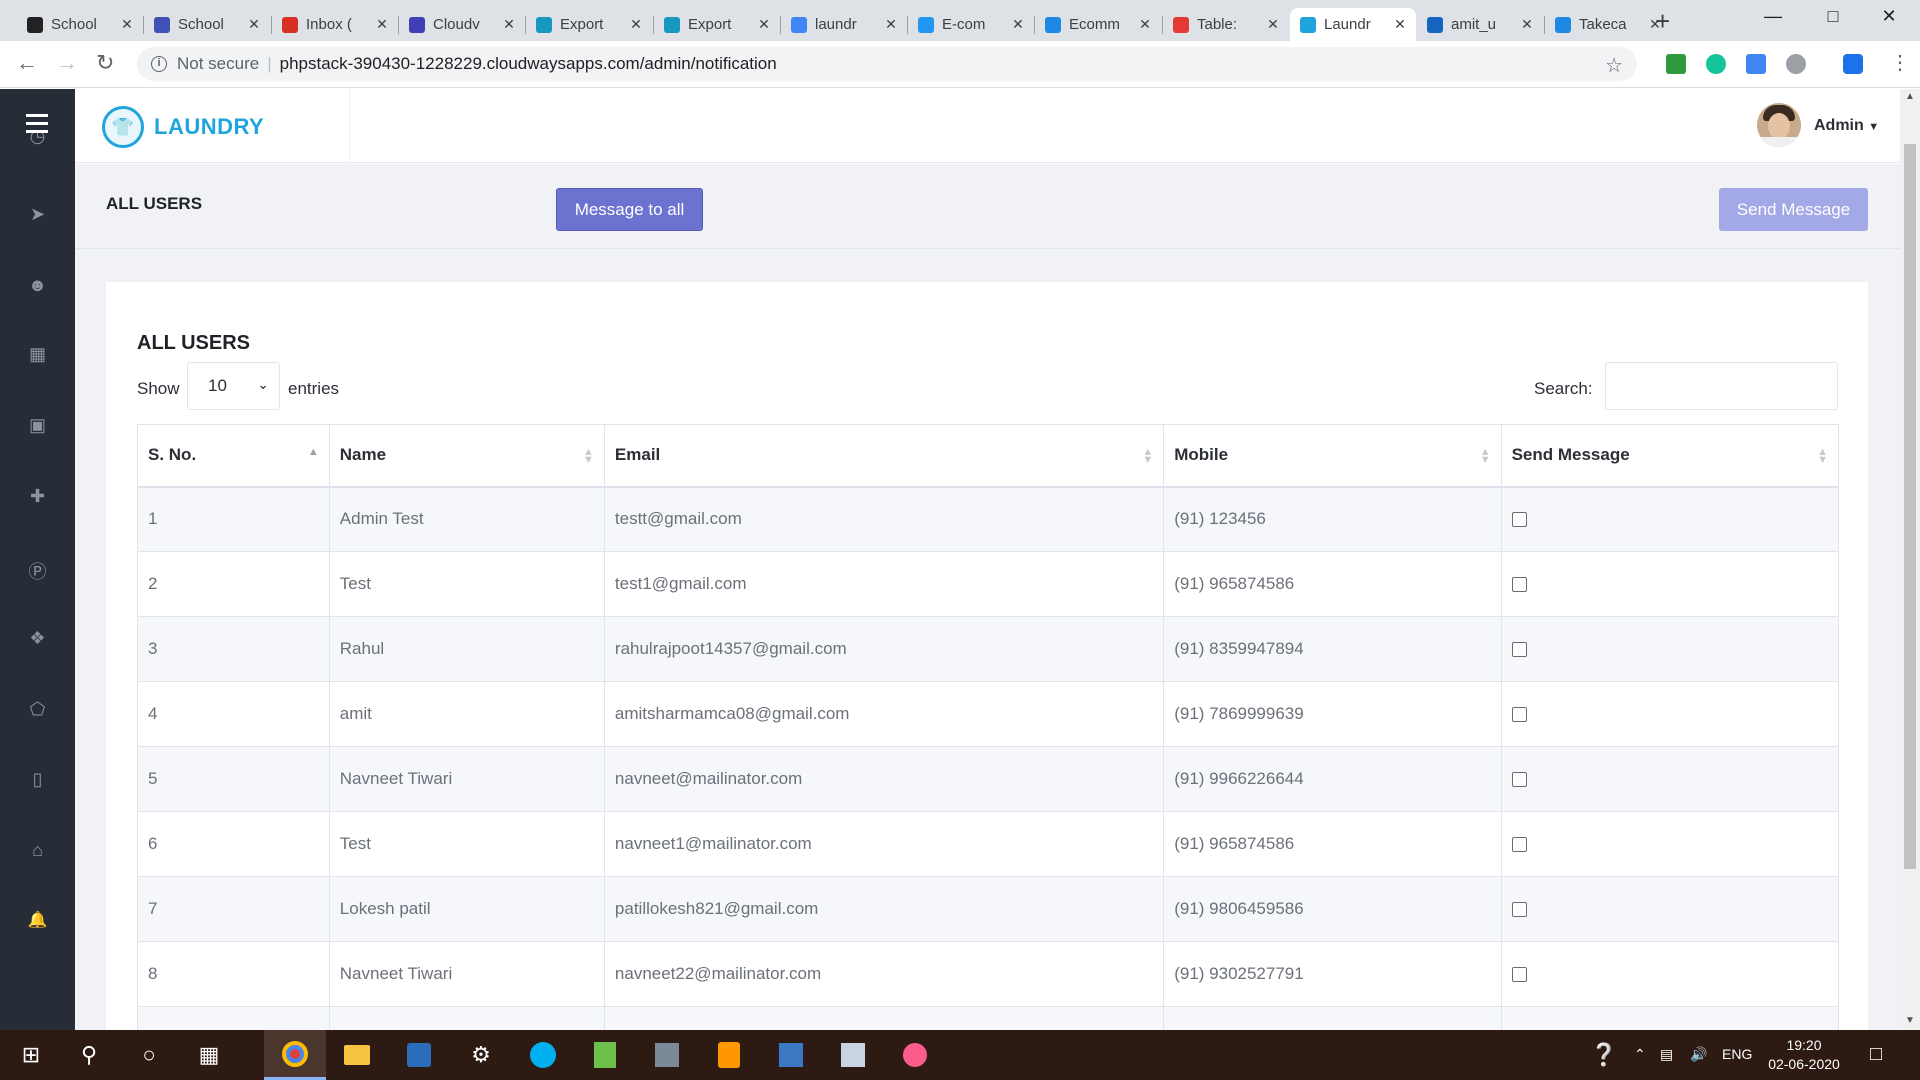 Image resolution: width=1920 pixels, height=1080 pixels. Describe the element at coordinates (1910, 96) in the screenshot. I see `scroll-up-icon: ▲` at that location.